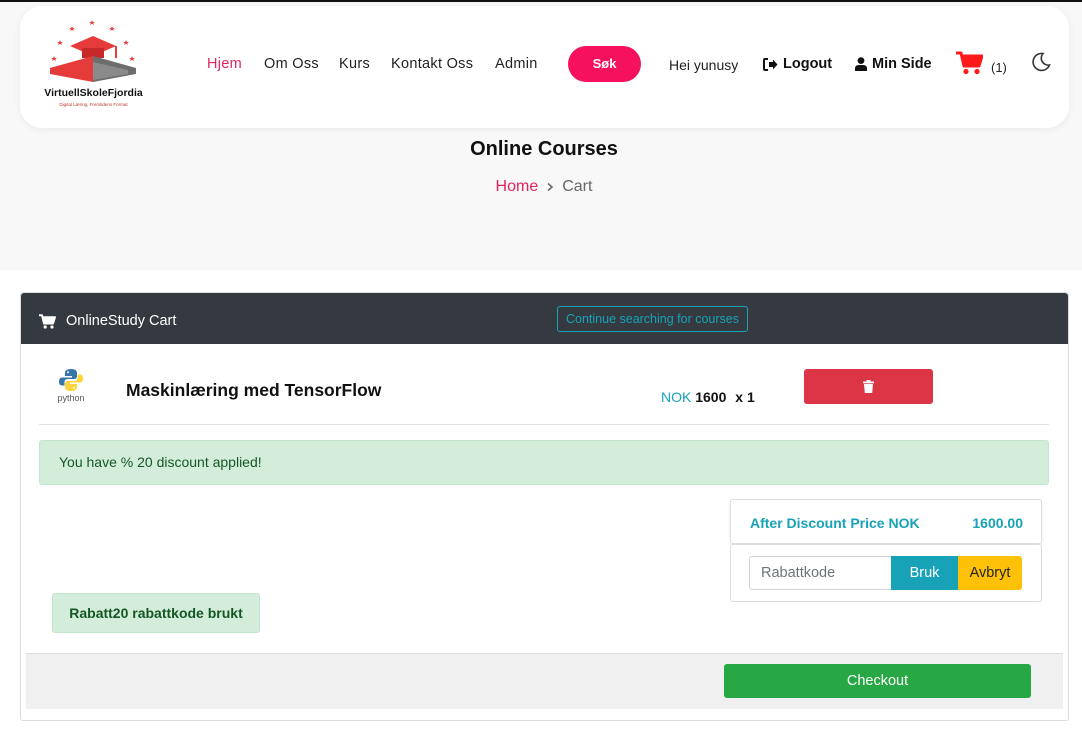 The image size is (1082, 735). What do you see at coordinates (71, 380) in the screenshot?
I see `python-logo-icon` at bounding box center [71, 380].